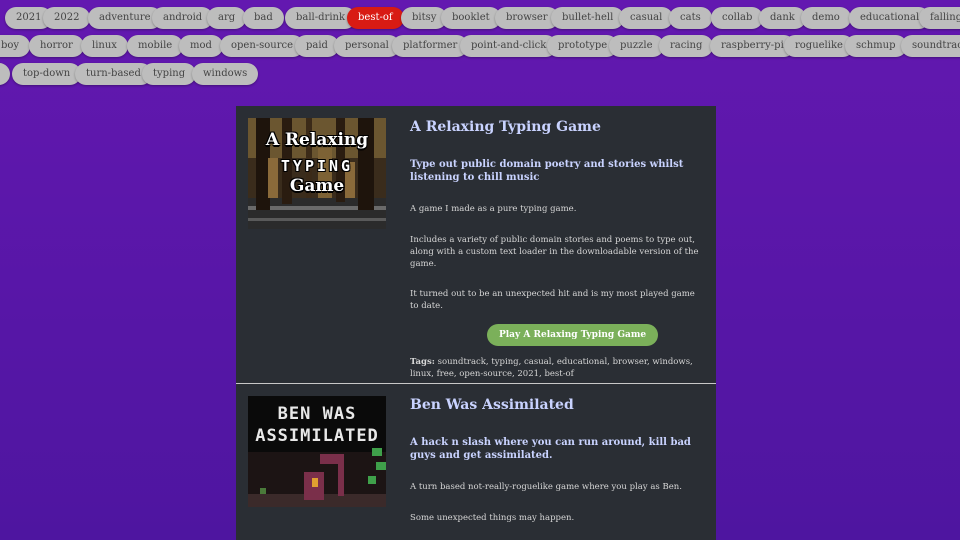  I want to click on tag-pill: boy, so click(15, 46).